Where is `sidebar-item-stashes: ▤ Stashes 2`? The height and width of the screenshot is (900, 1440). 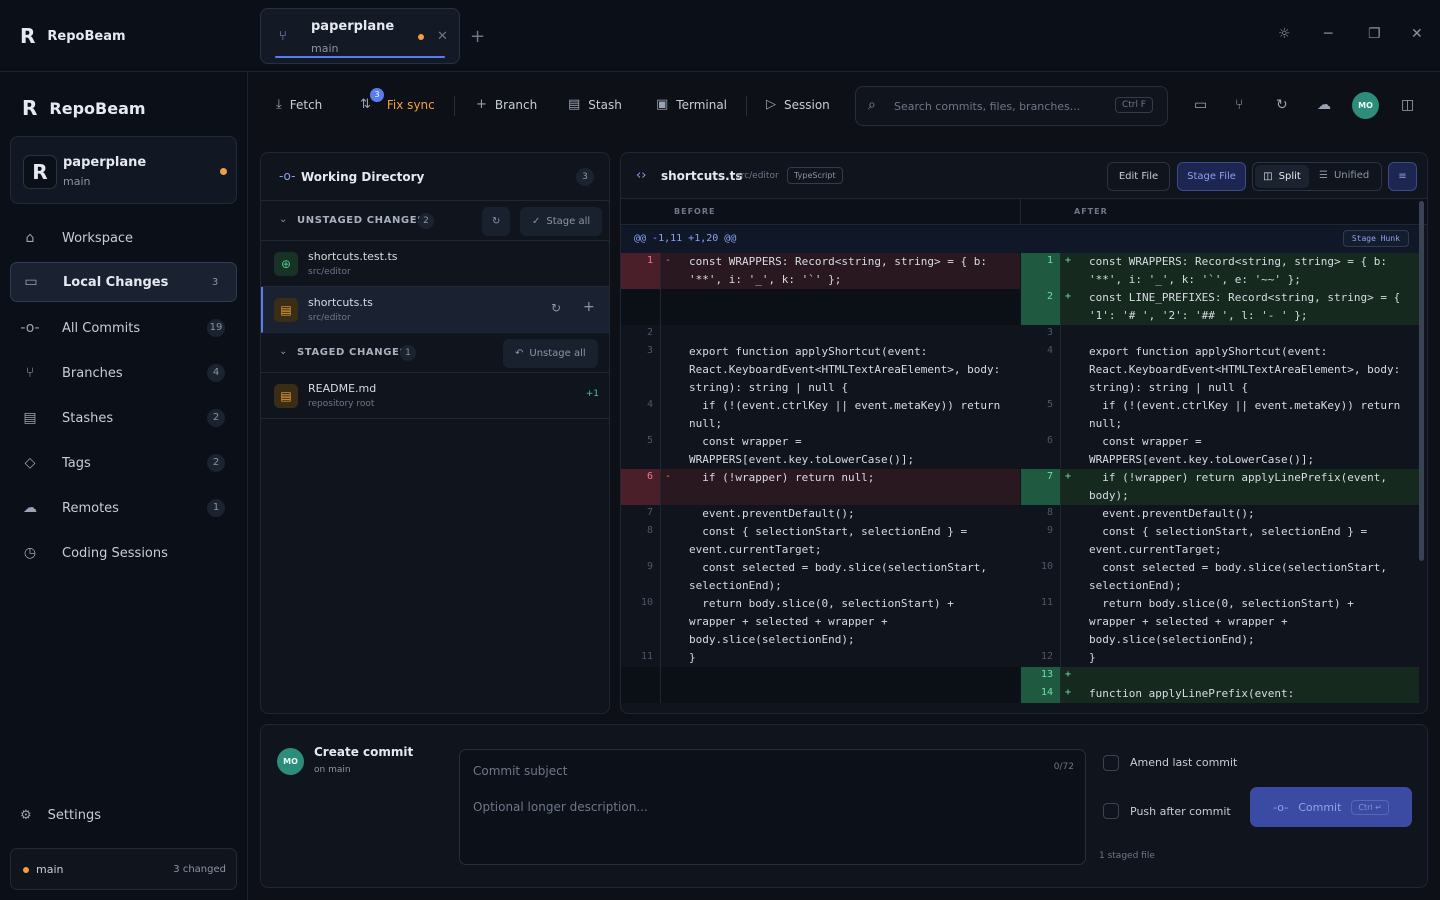
sidebar-item-stashes: ▤ Stashes 2 is located at coordinates (123, 418).